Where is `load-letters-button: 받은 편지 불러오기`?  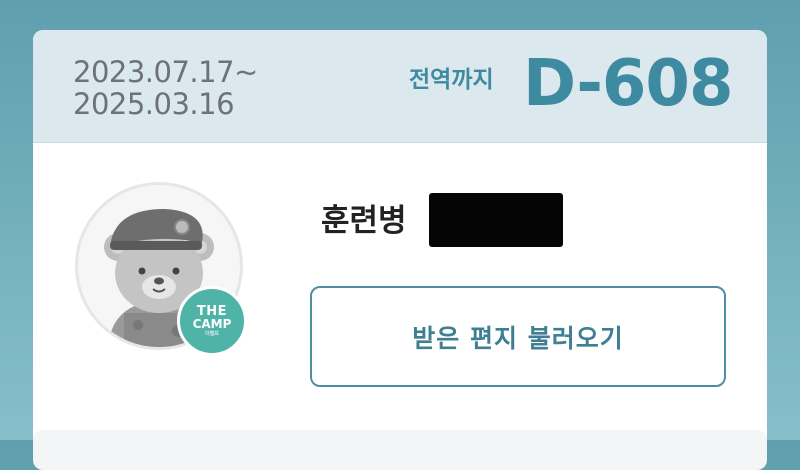
load-letters-button: 받은 편지 불러오기 is located at coordinates (518, 336).